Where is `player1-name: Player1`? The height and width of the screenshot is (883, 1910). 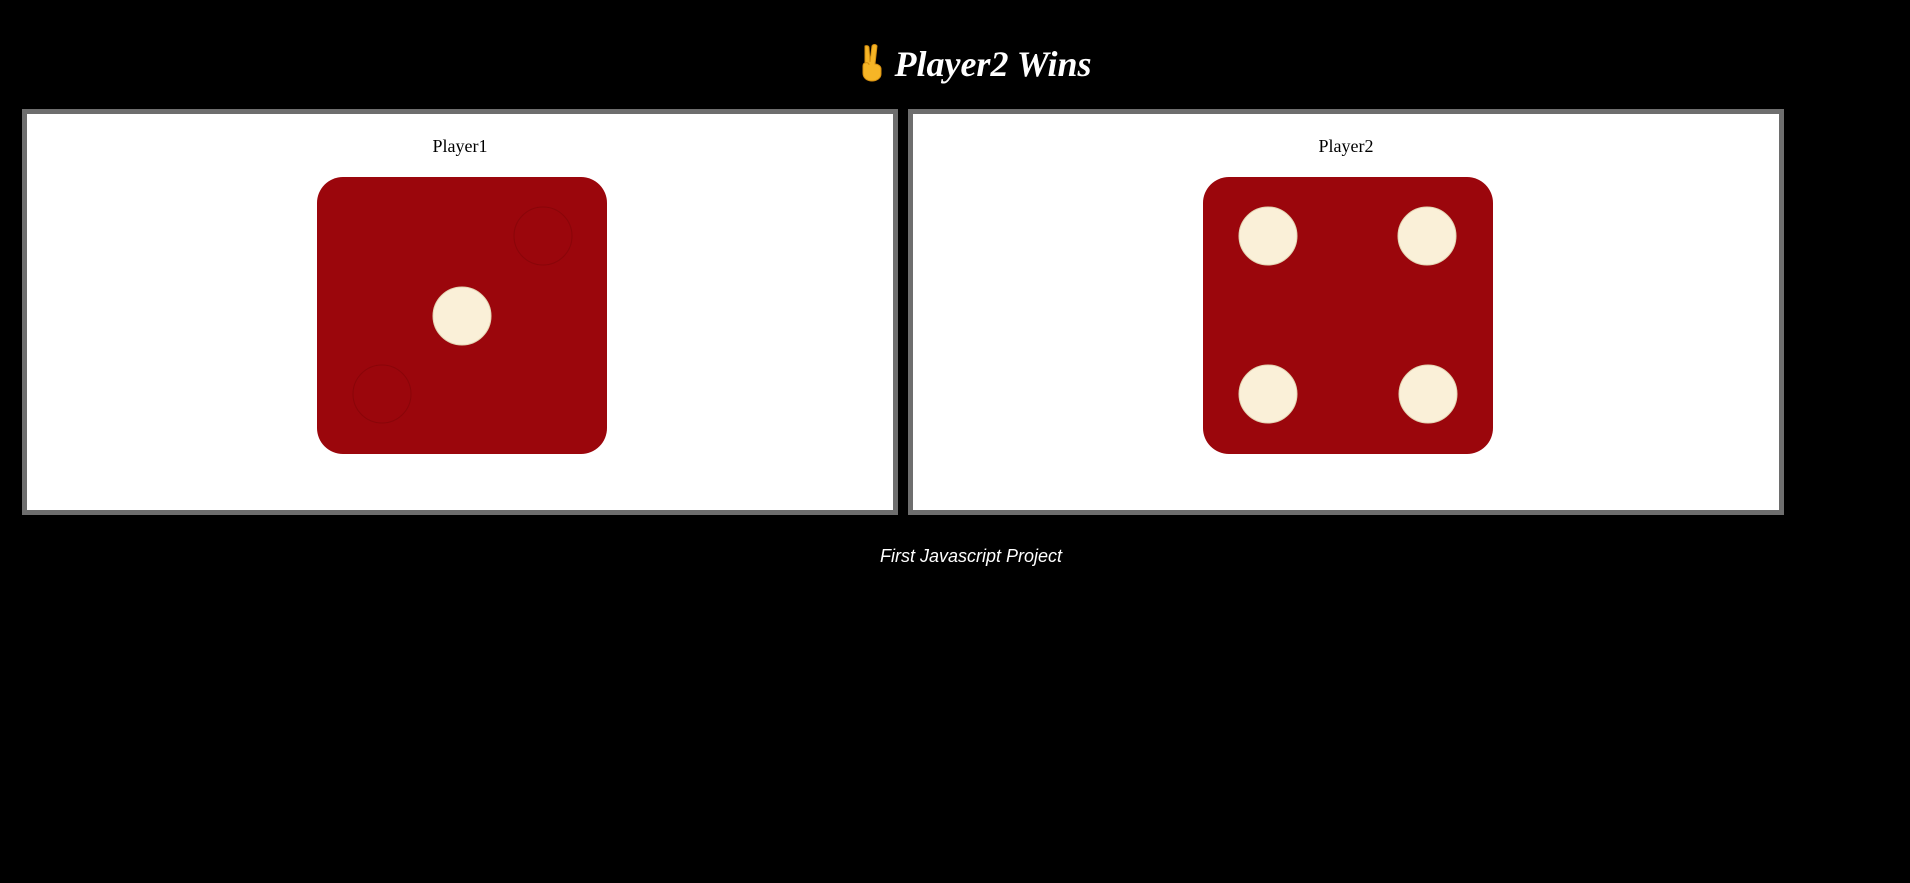 player1-name: Player1 is located at coordinates (460, 146).